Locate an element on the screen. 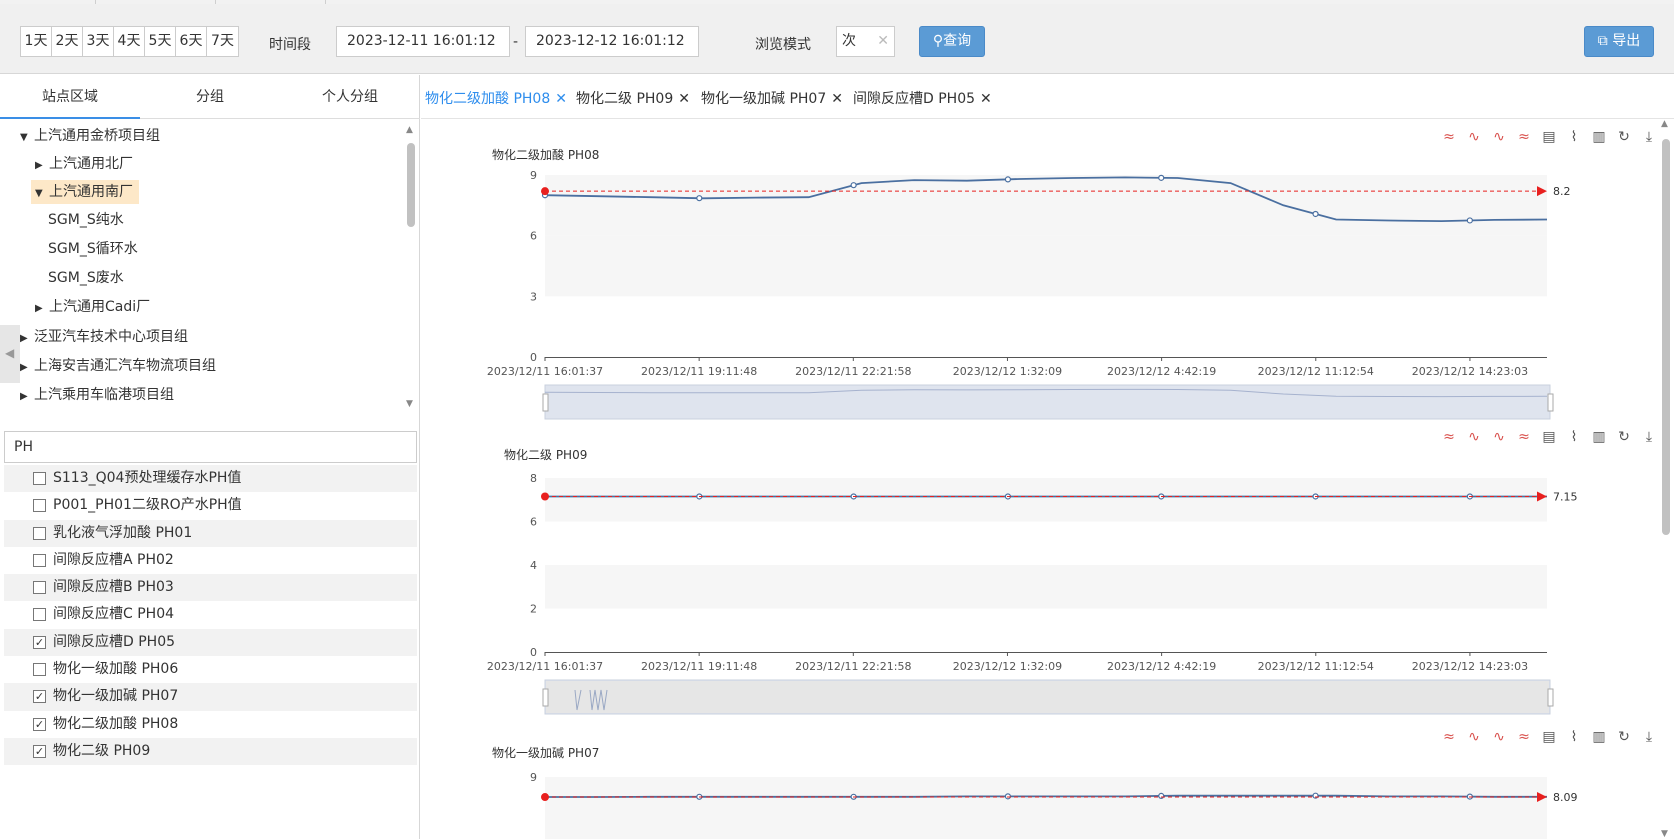 The image size is (1674, 839). chart-tab: 物化二级加酸 PH08 ✕ is located at coordinates (496, 98).